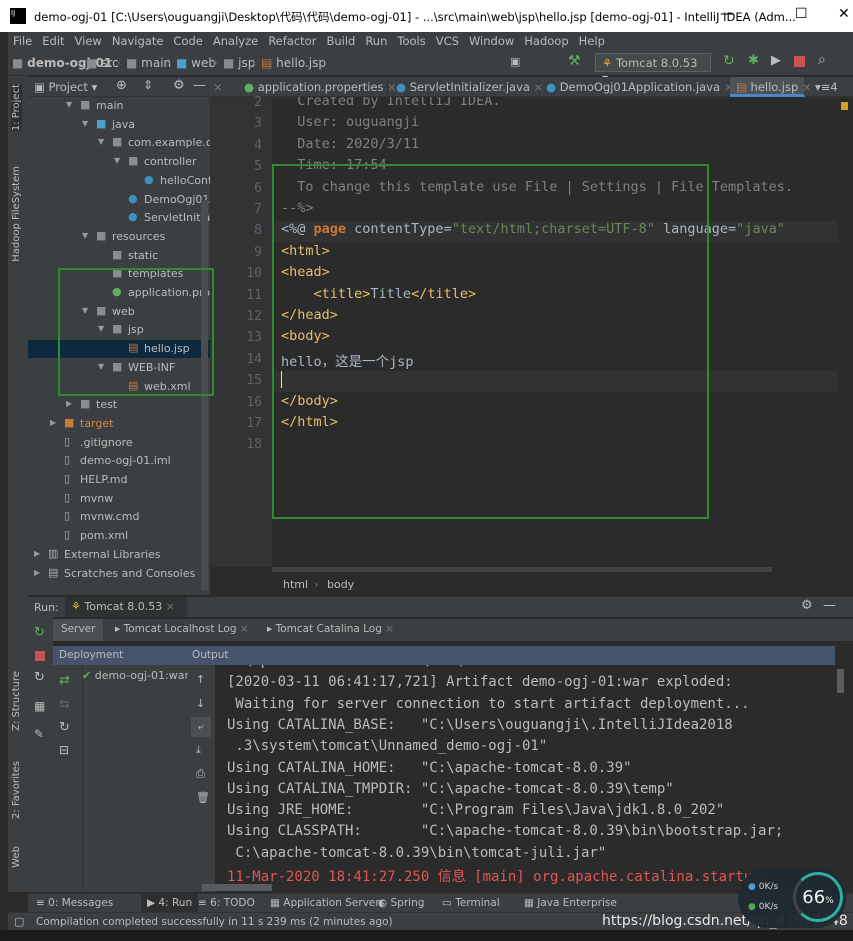 Image resolution: width=853 pixels, height=941 pixels. Describe the element at coordinates (330, 629) in the screenshot. I see `run-tab-tomcat-catalina-log: ▸ Tomcat Catalina Log ×` at that location.